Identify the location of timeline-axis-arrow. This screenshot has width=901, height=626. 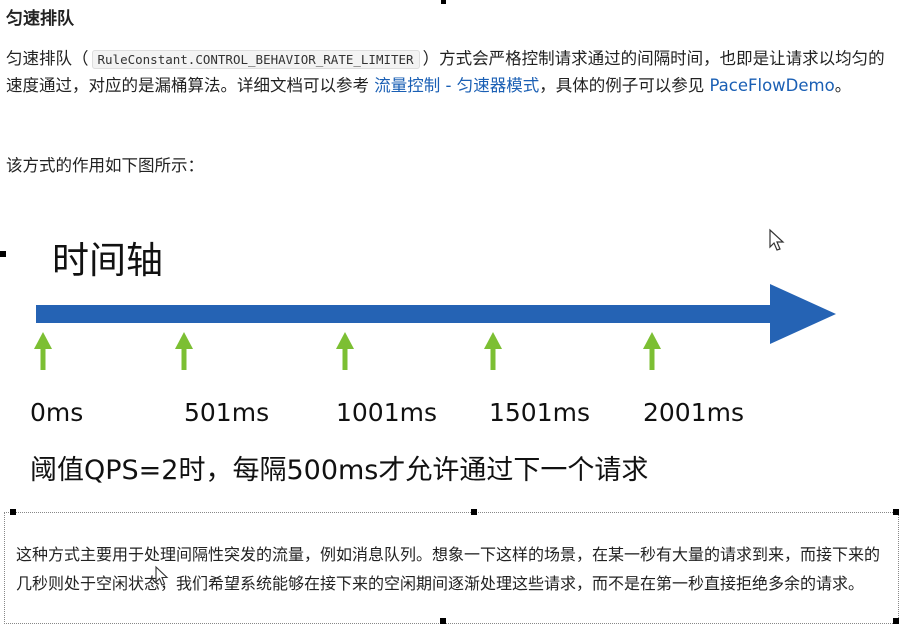
(436, 314).